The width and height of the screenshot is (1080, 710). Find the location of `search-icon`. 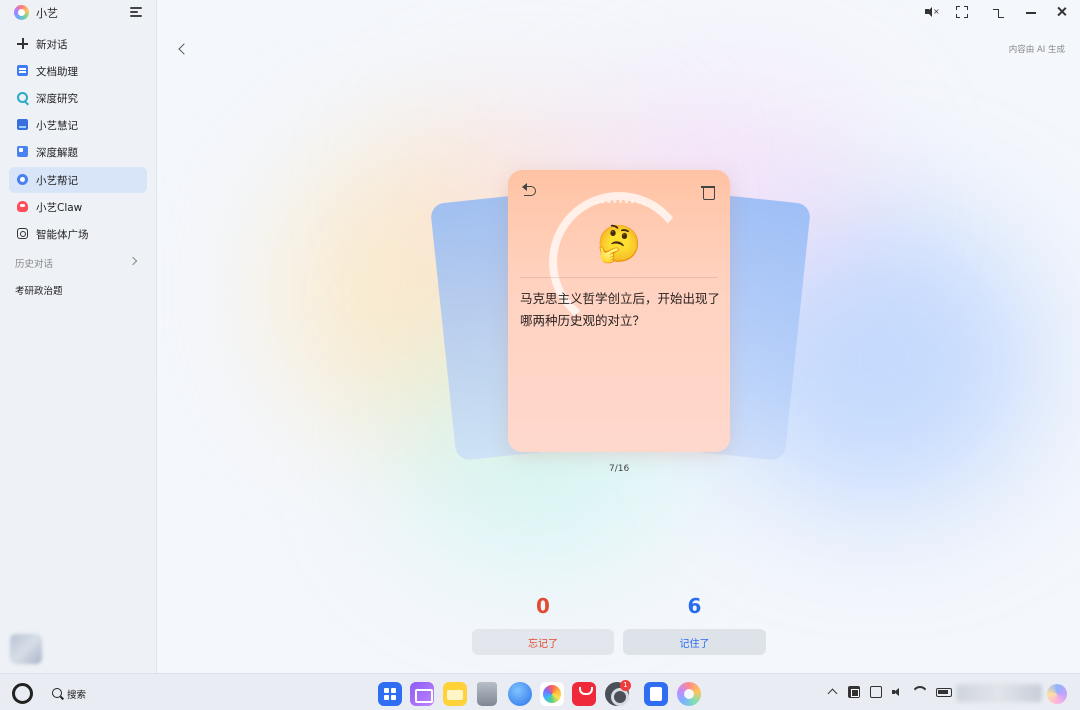

search-icon is located at coordinates (57, 693).